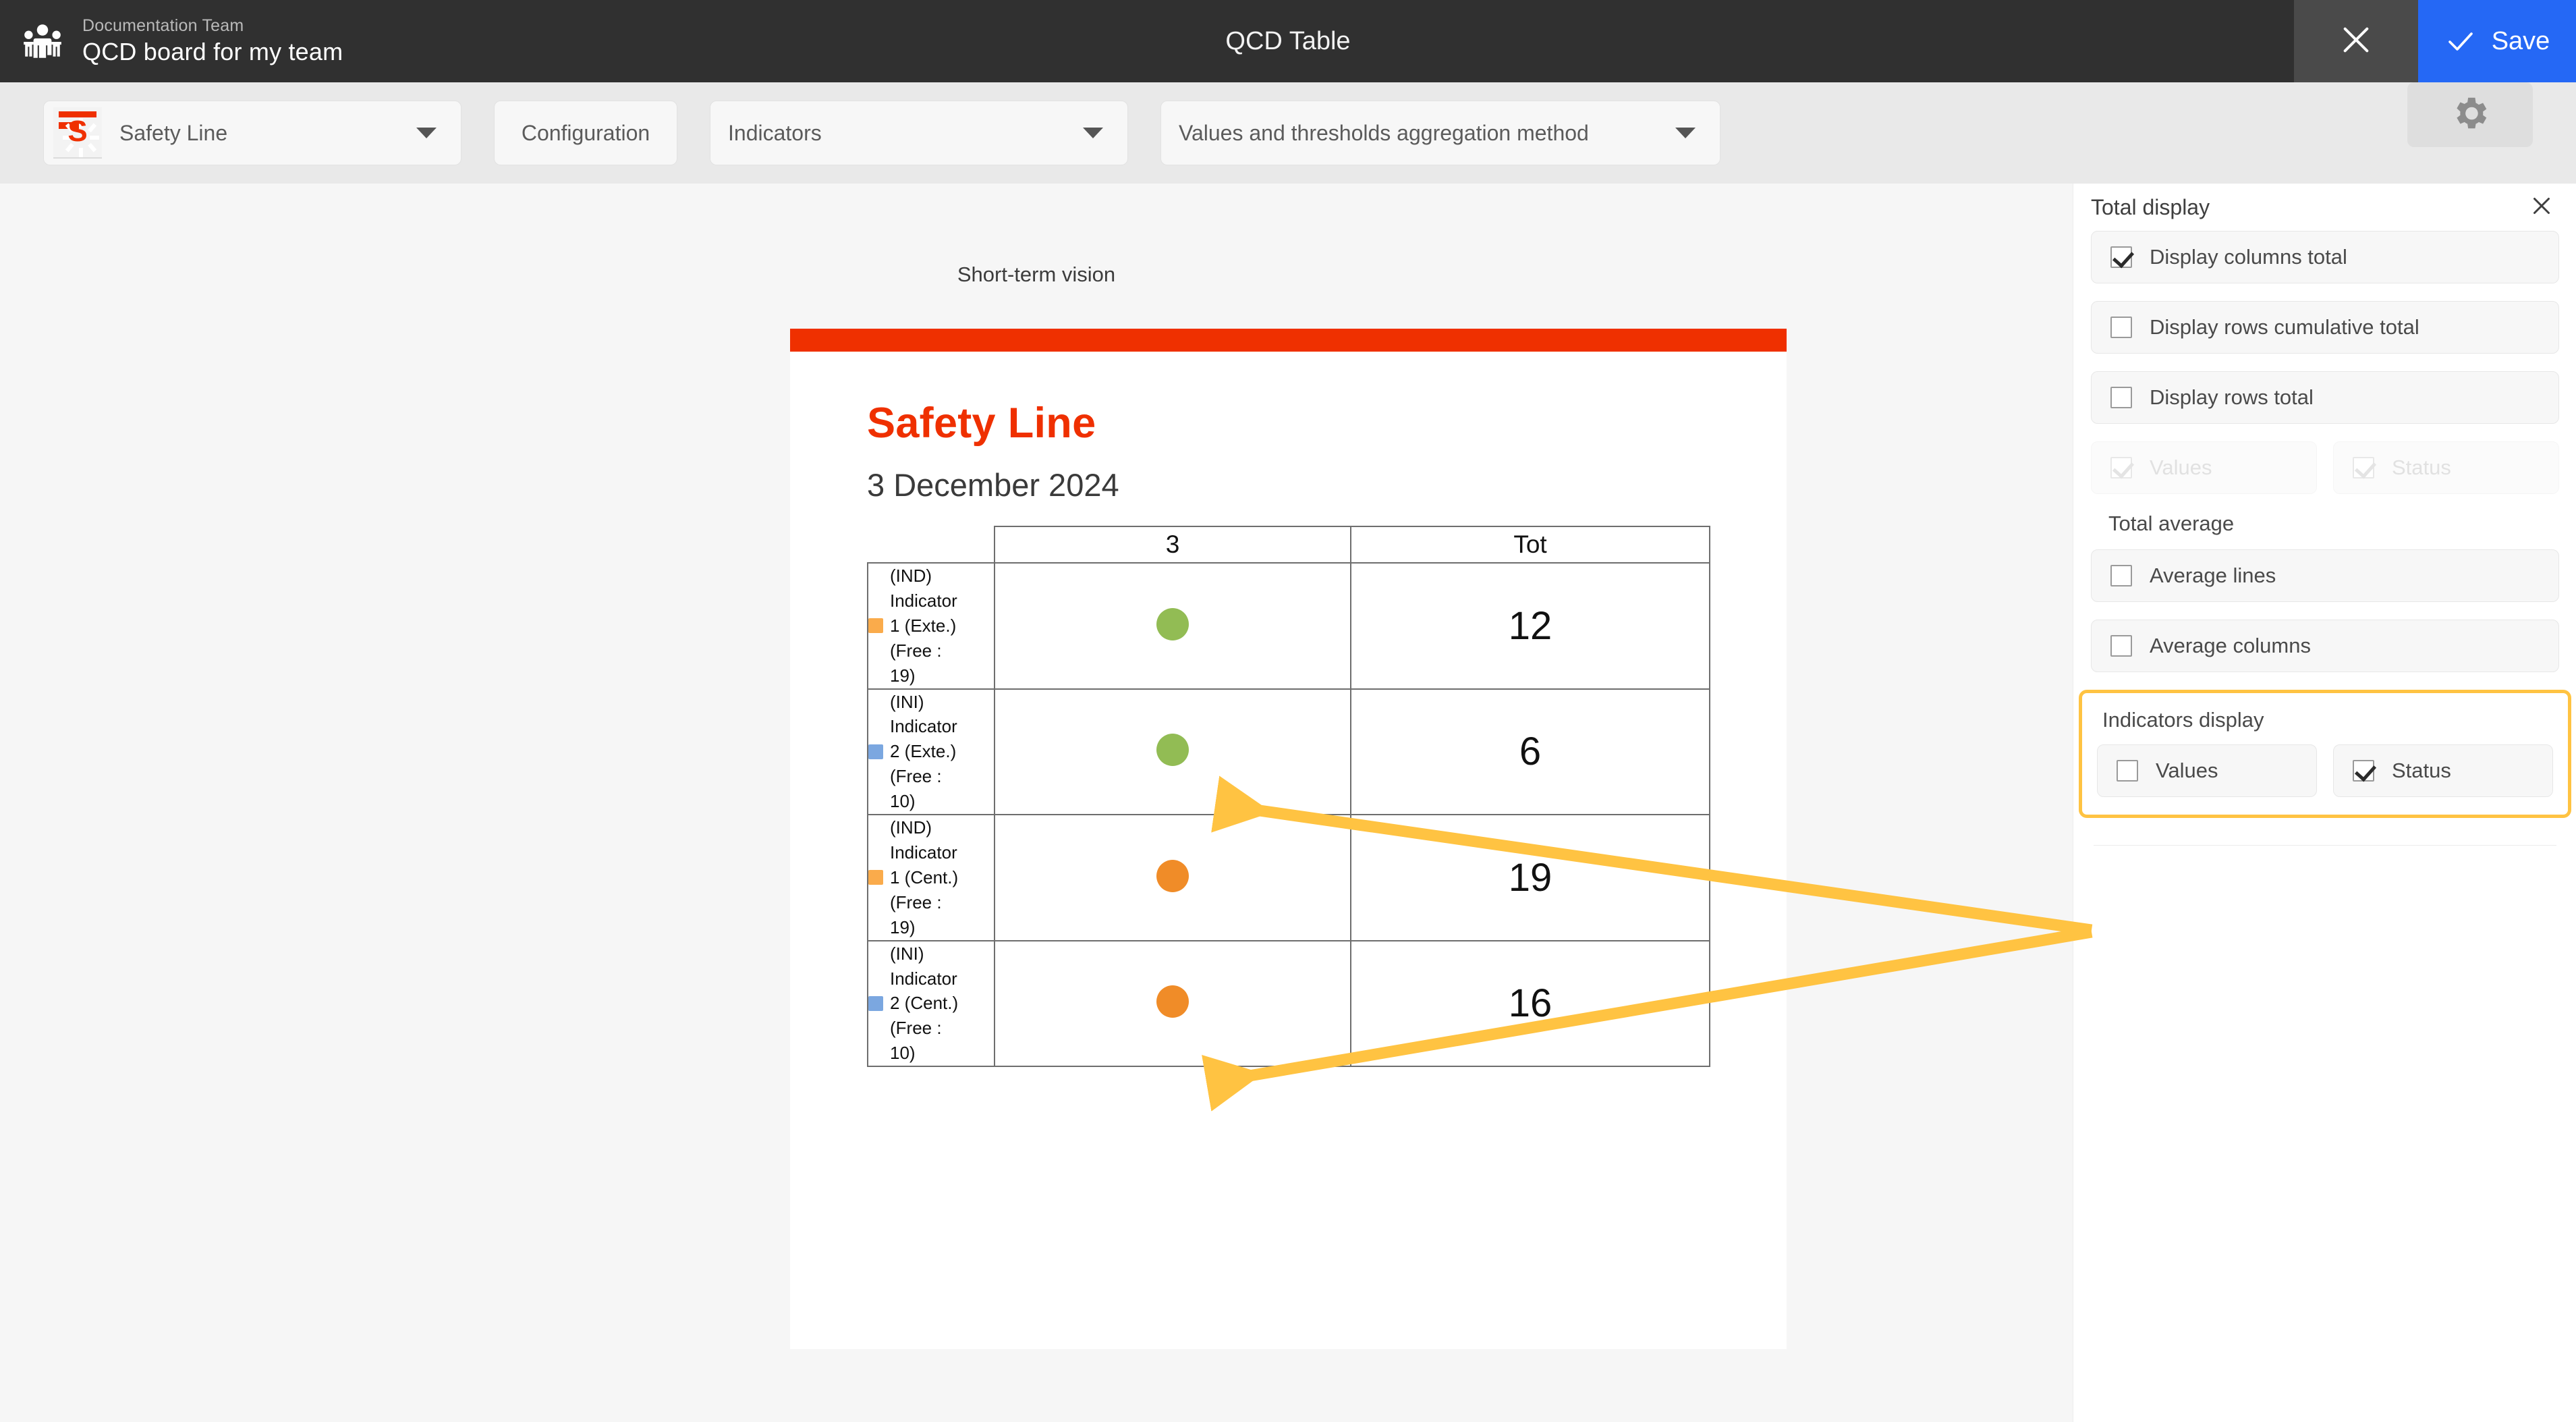 This screenshot has width=2576, height=1422. I want to click on total-average-options: Average lines Average columns, so click(2324, 610).